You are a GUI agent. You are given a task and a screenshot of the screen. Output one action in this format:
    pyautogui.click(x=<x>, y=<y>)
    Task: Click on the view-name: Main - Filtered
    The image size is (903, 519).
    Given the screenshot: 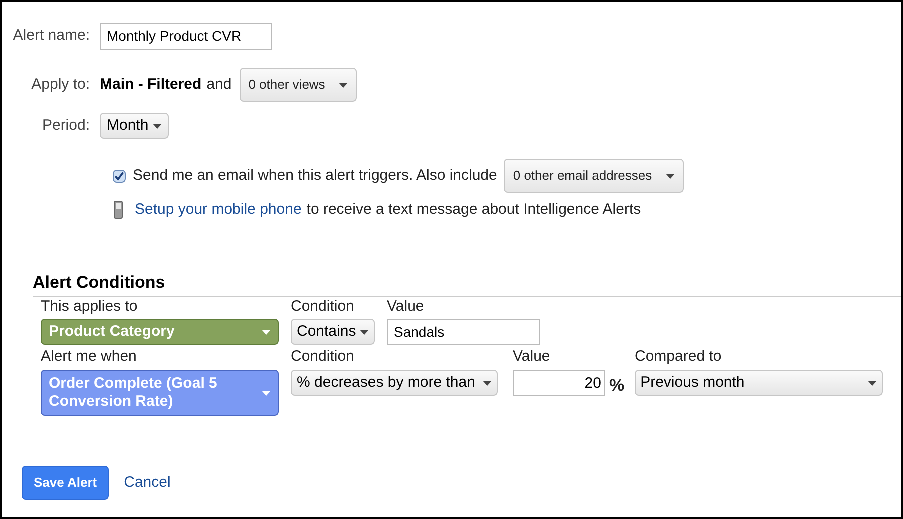 What is the action you would take?
    pyautogui.click(x=151, y=84)
    